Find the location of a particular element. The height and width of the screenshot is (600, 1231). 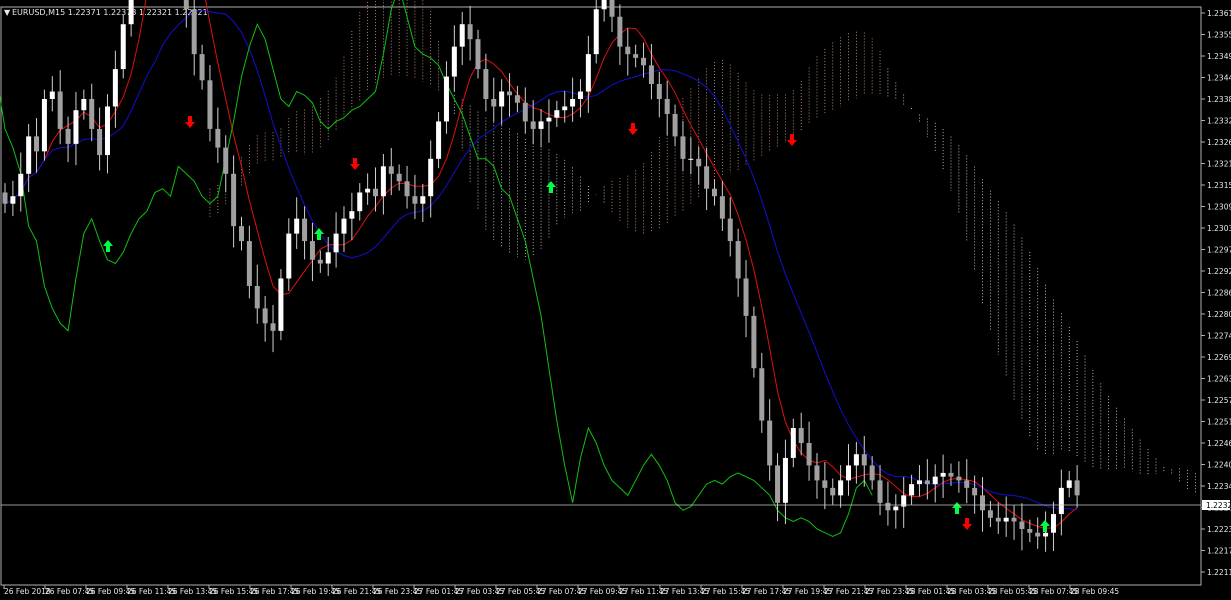

price-tick-label: 1.22745 is located at coordinates (1219, 336).